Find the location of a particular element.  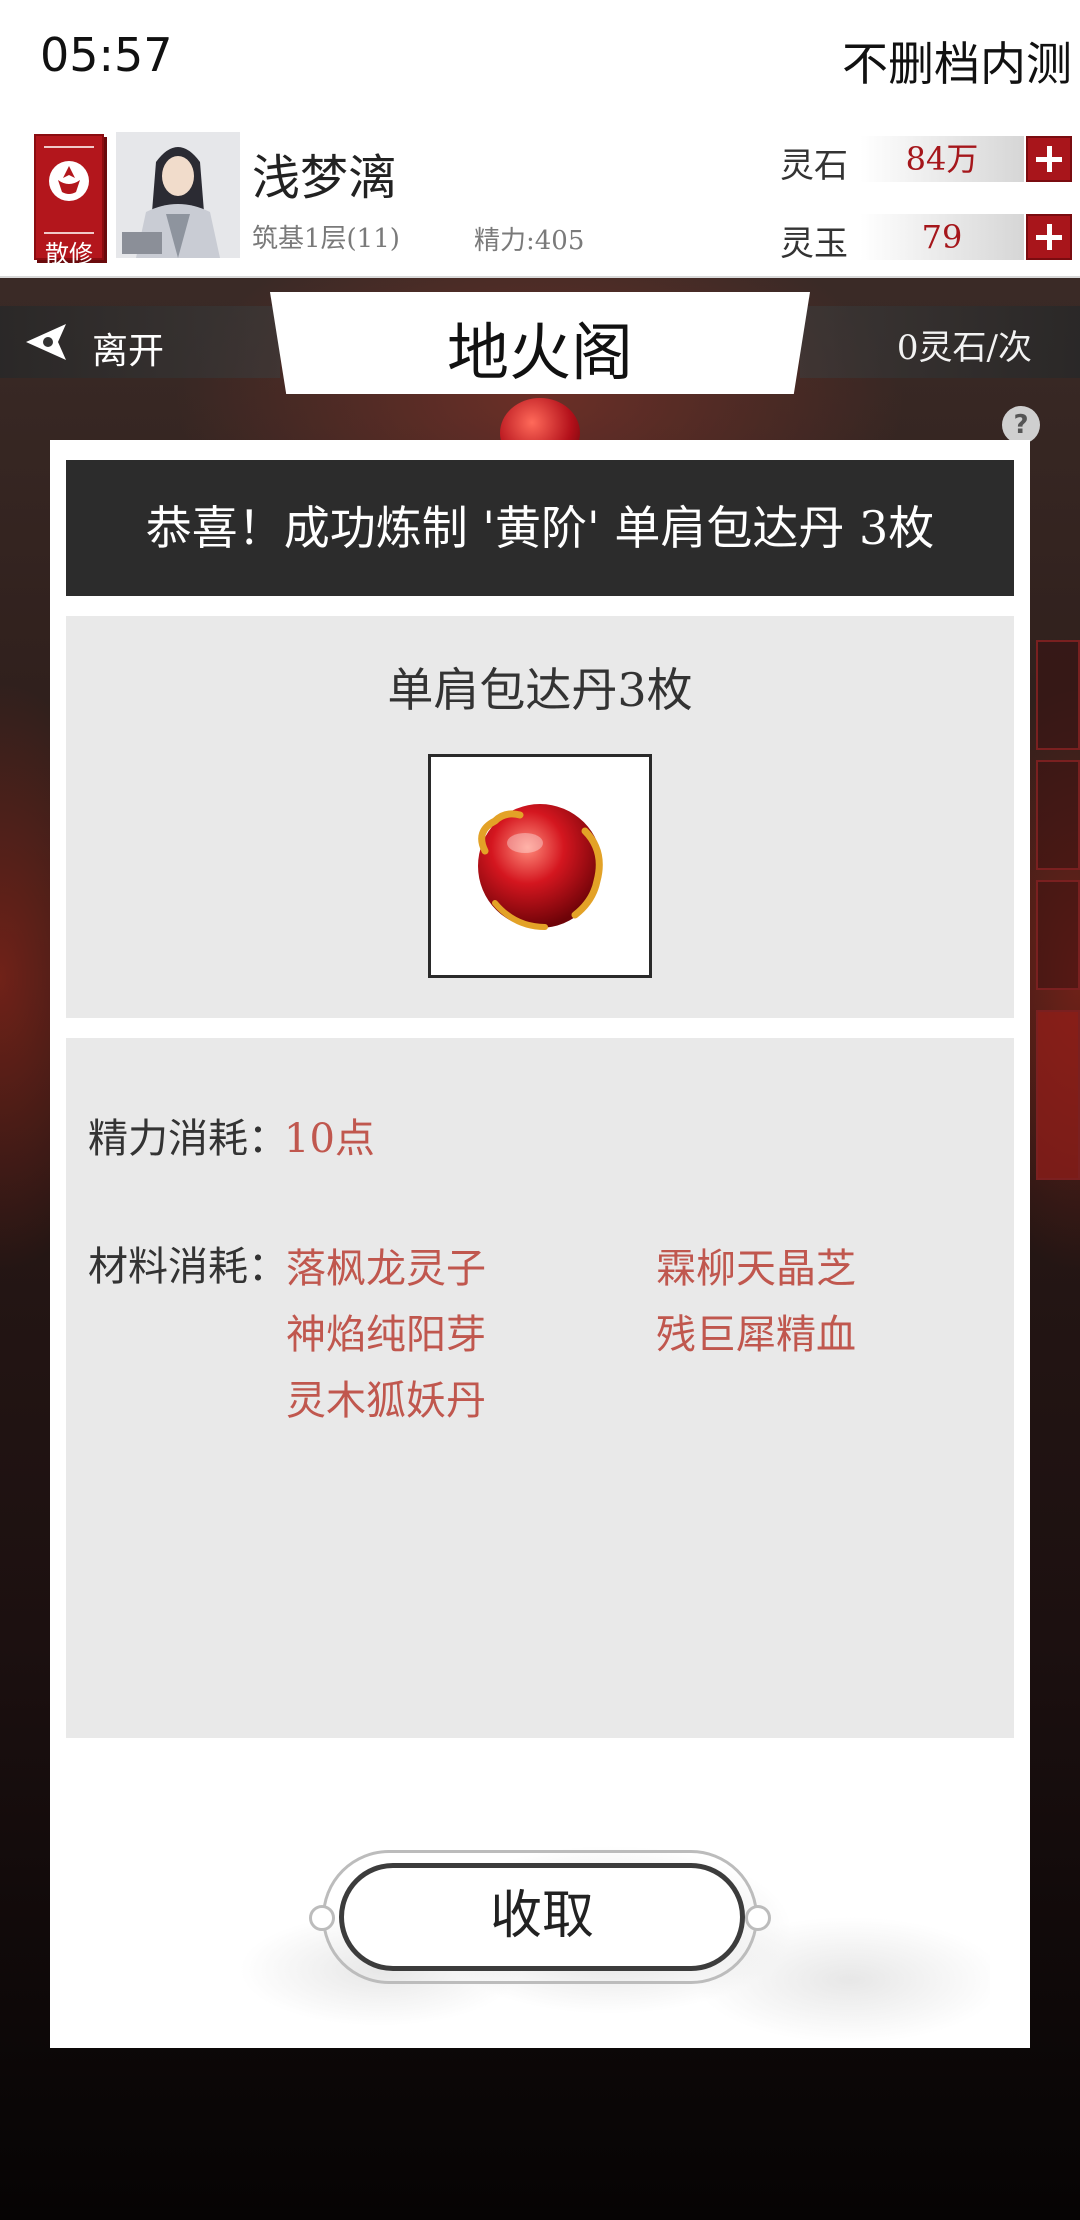

title-bar: 离开 地火阁 0灵石/次 is located at coordinates (540, 343).